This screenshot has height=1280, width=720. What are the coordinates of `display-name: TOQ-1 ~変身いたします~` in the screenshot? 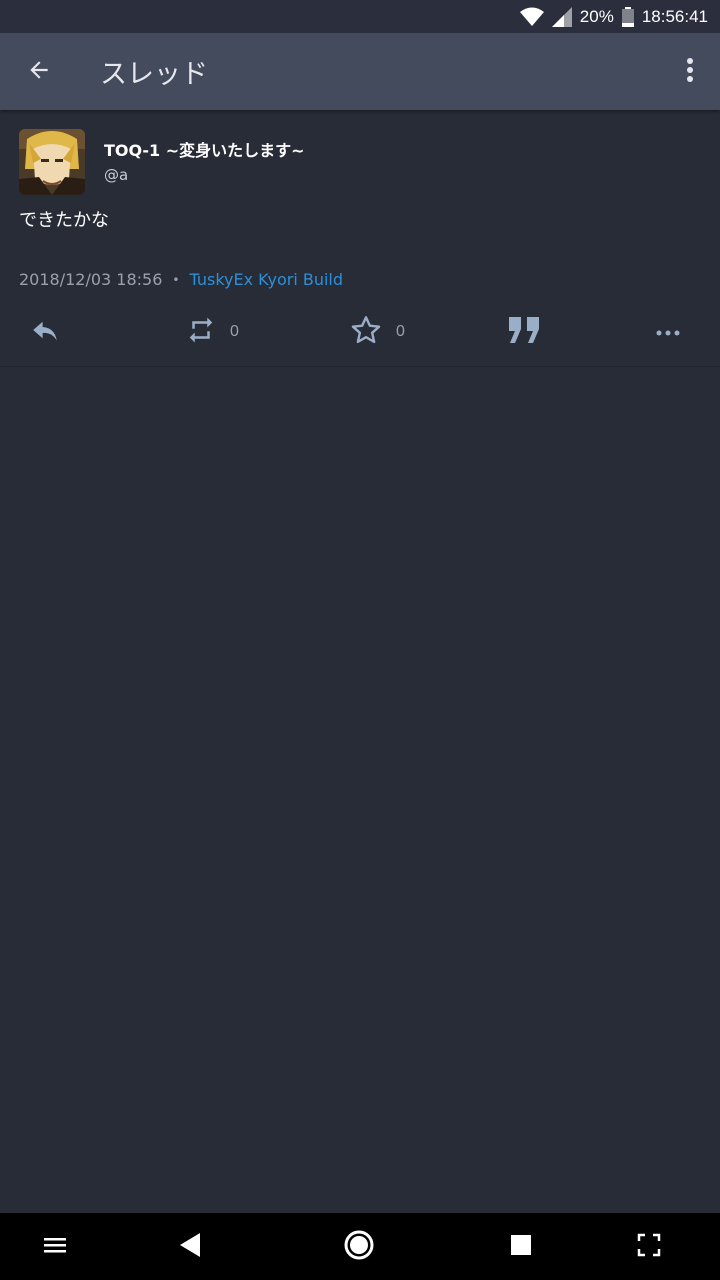 It's located at (204, 149).